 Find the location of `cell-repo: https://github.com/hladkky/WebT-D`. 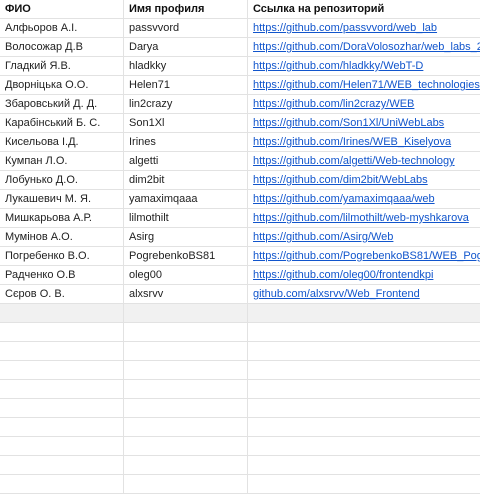

cell-repo: https://github.com/hladkky/WebT-D is located at coordinates (364, 66).